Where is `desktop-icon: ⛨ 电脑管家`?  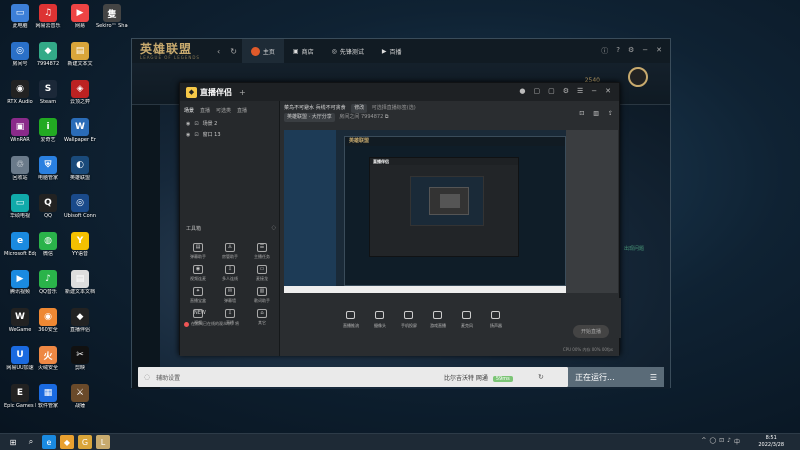 desktop-icon: ⛨ 电脑管家 is located at coordinates (48, 173).